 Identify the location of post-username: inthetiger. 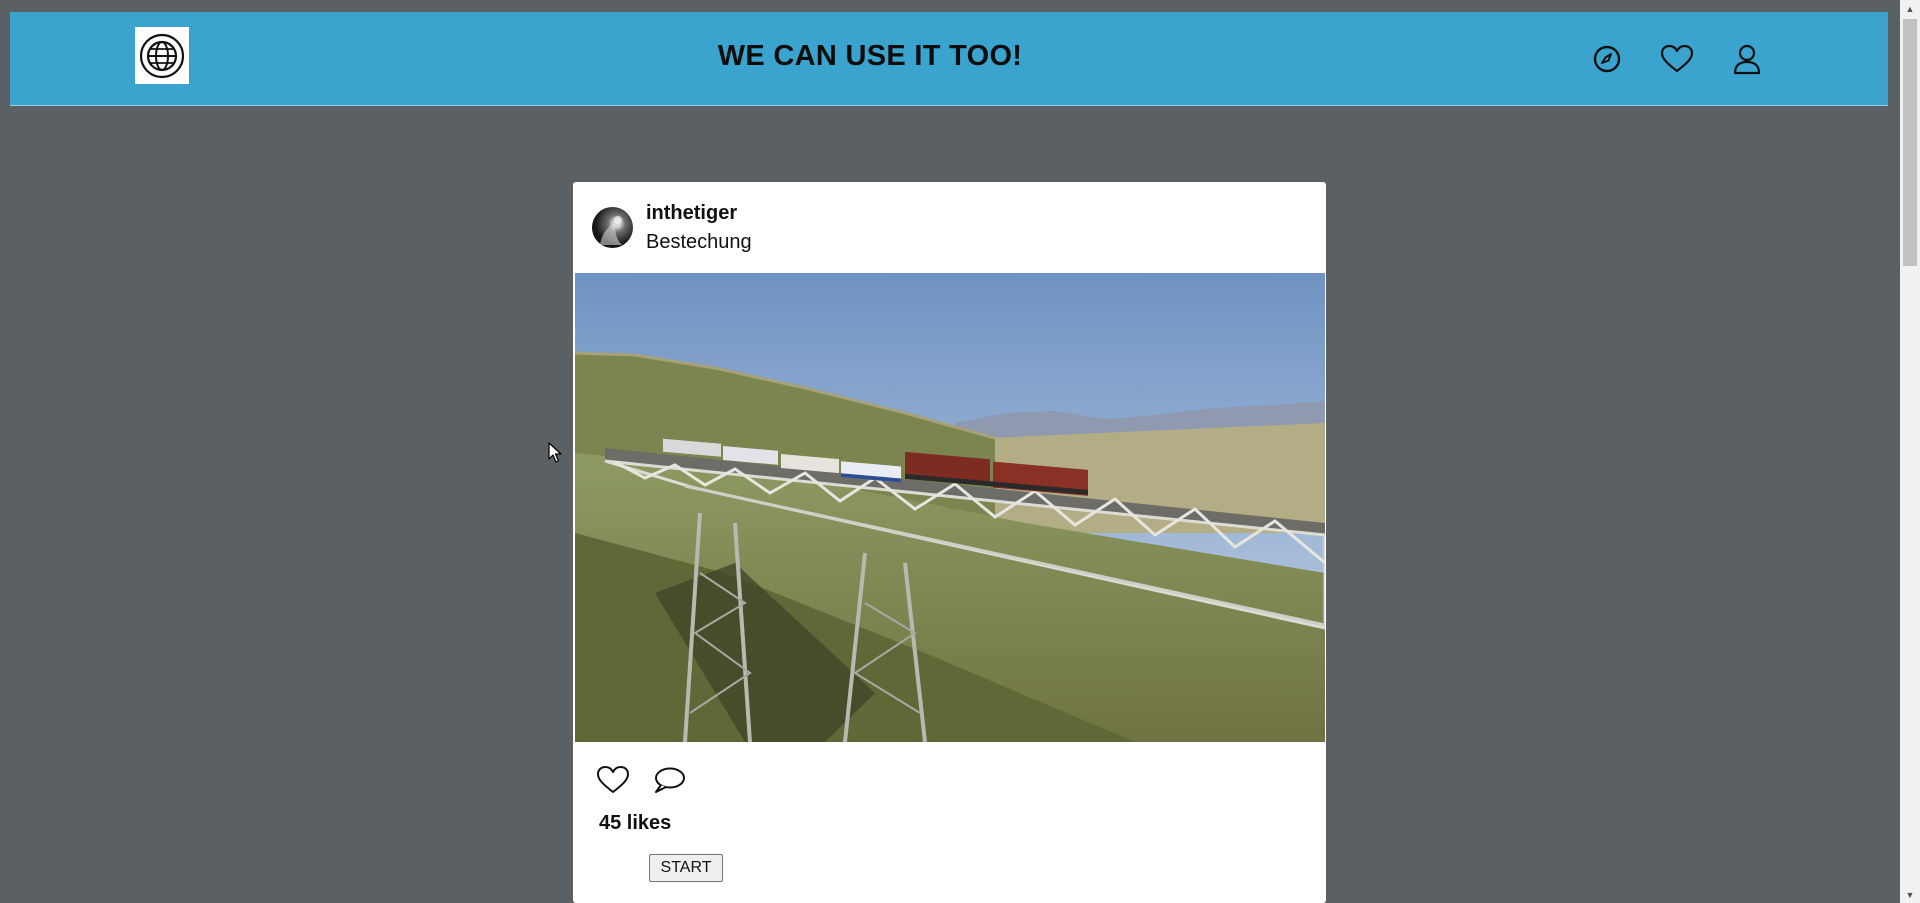
(691, 213).